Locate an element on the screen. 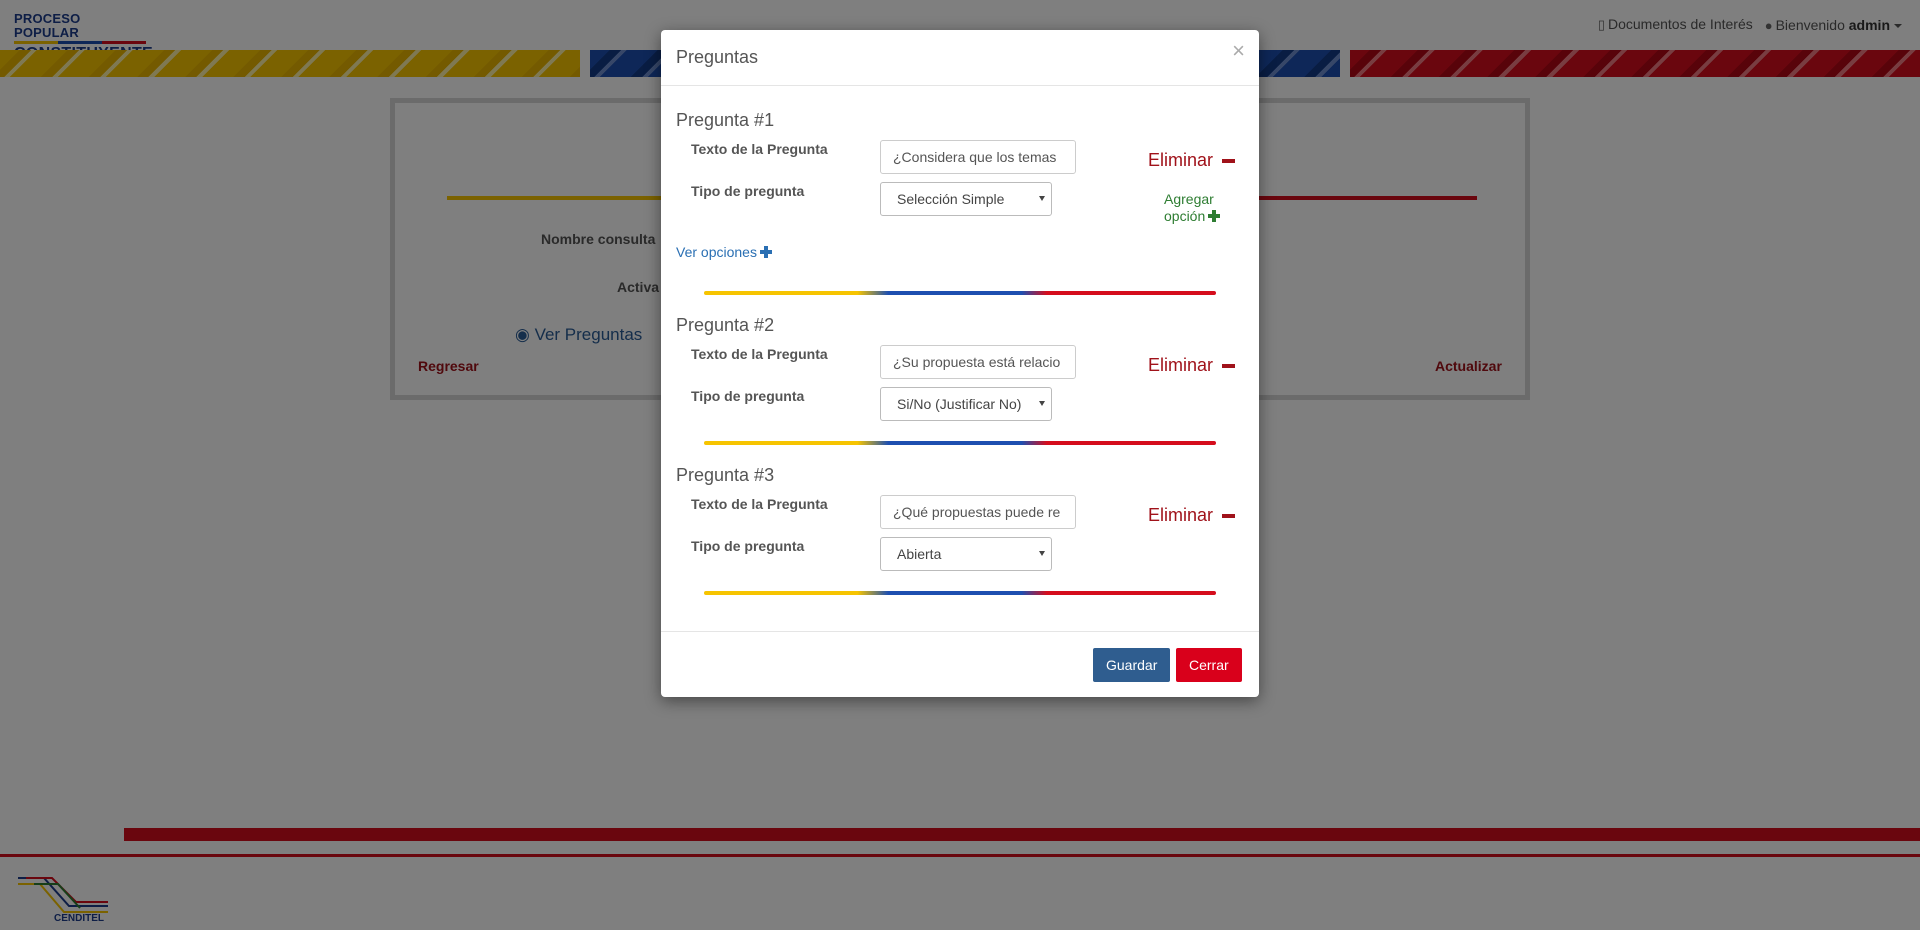 This screenshot has height=930, width=1920. modal-title: Preguntas is located at coordinates (717, 57).